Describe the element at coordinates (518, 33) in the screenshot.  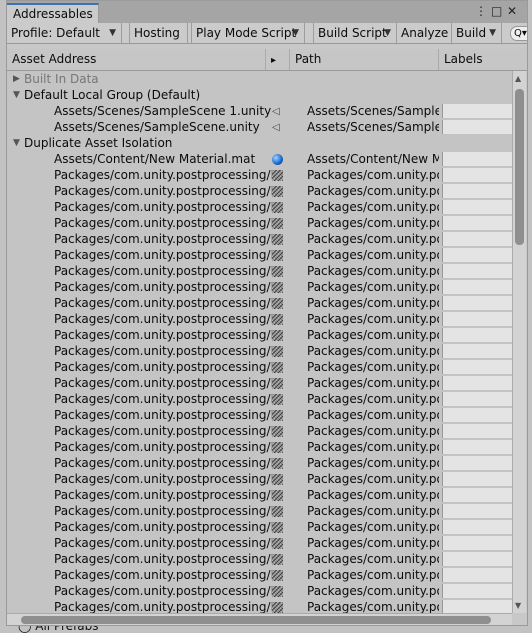
I see `search-field: Q▾` at that location.